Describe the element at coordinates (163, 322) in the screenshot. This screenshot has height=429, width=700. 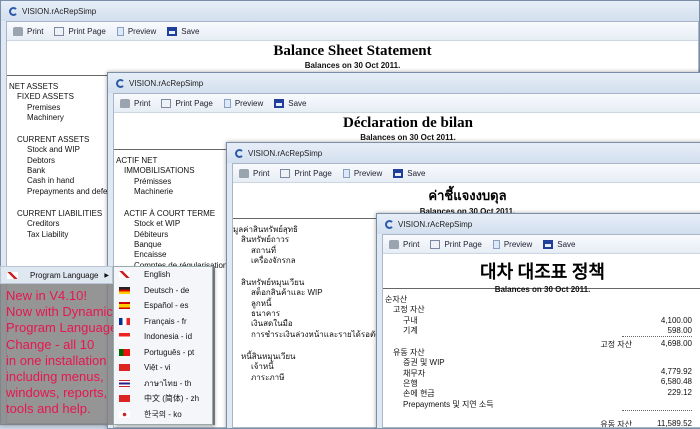
I see `language-item-fr: Français - fr` at that location.